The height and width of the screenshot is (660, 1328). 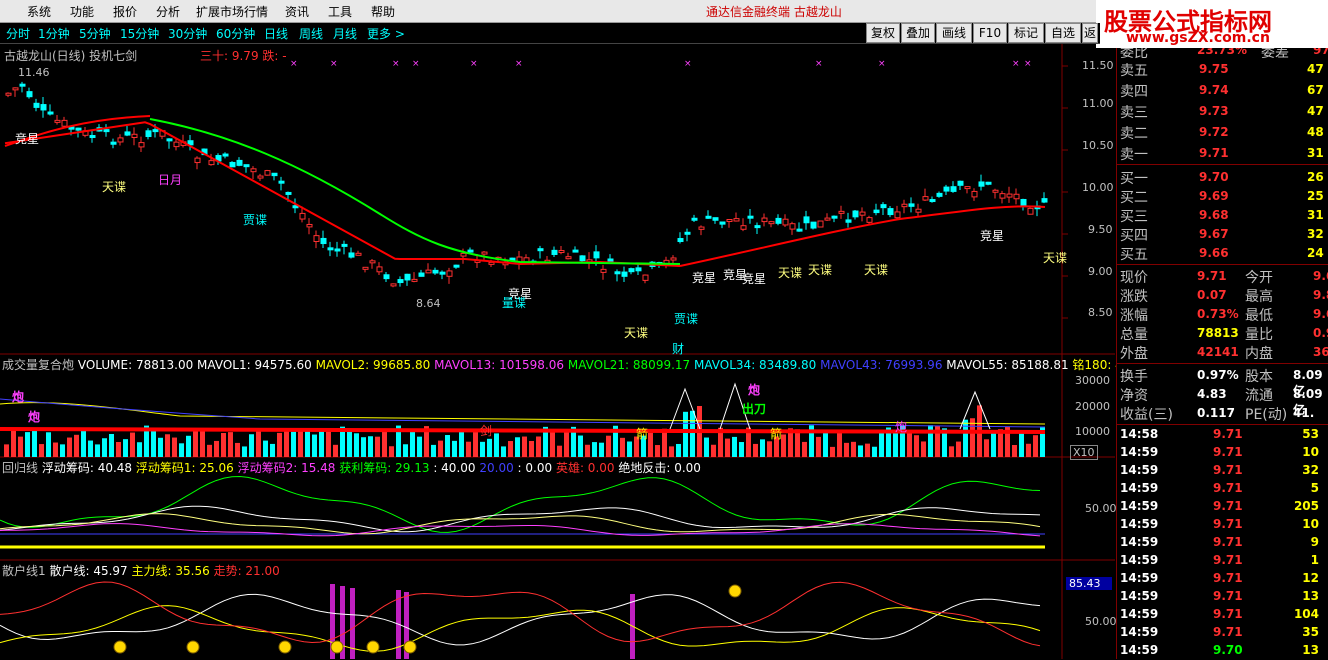 I want to click on stat-row: 总量 78813 量比 0.9, so click(x=1222, y=333).